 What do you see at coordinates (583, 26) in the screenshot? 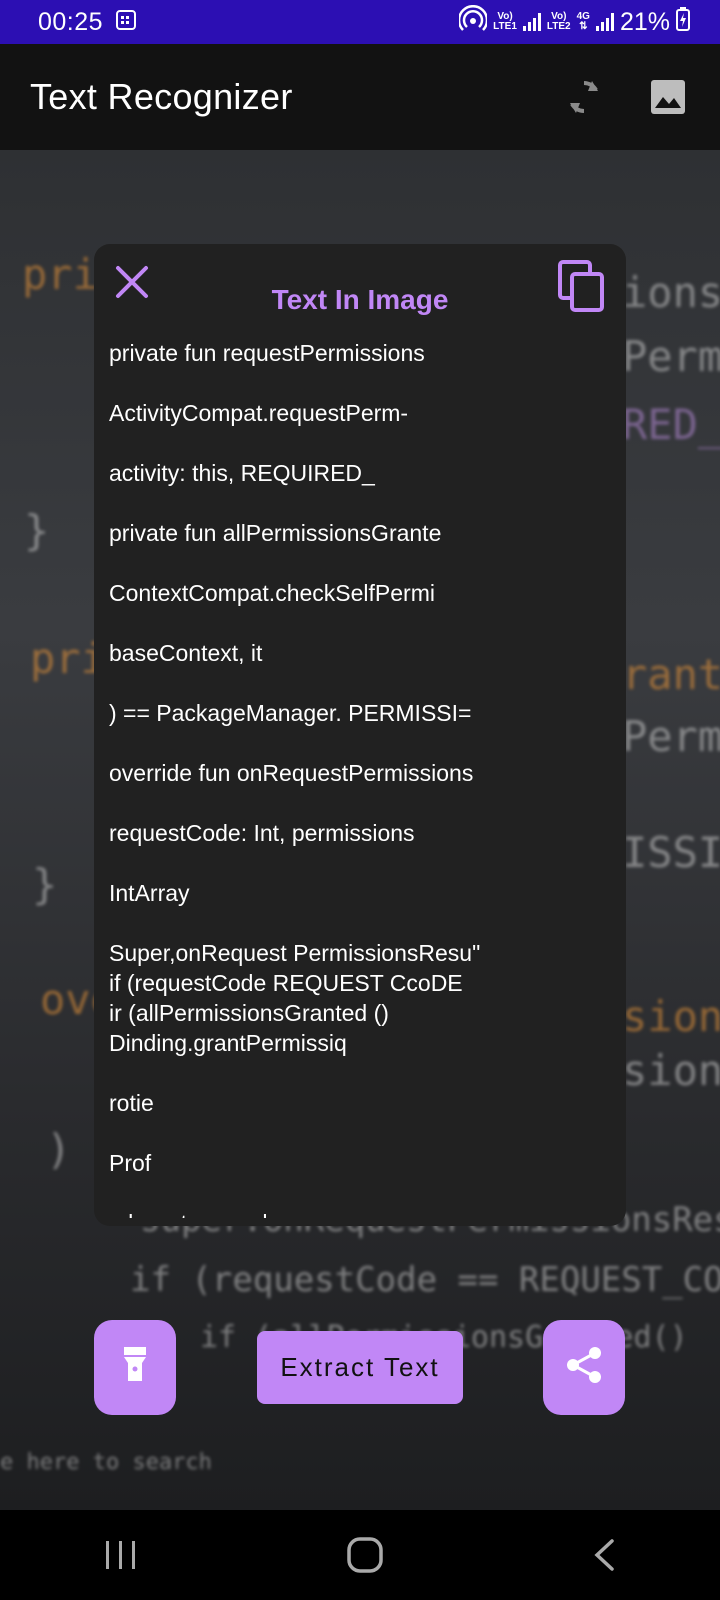
I see `data-arrows-icon: ⇅` at bounding box center [583, 26].